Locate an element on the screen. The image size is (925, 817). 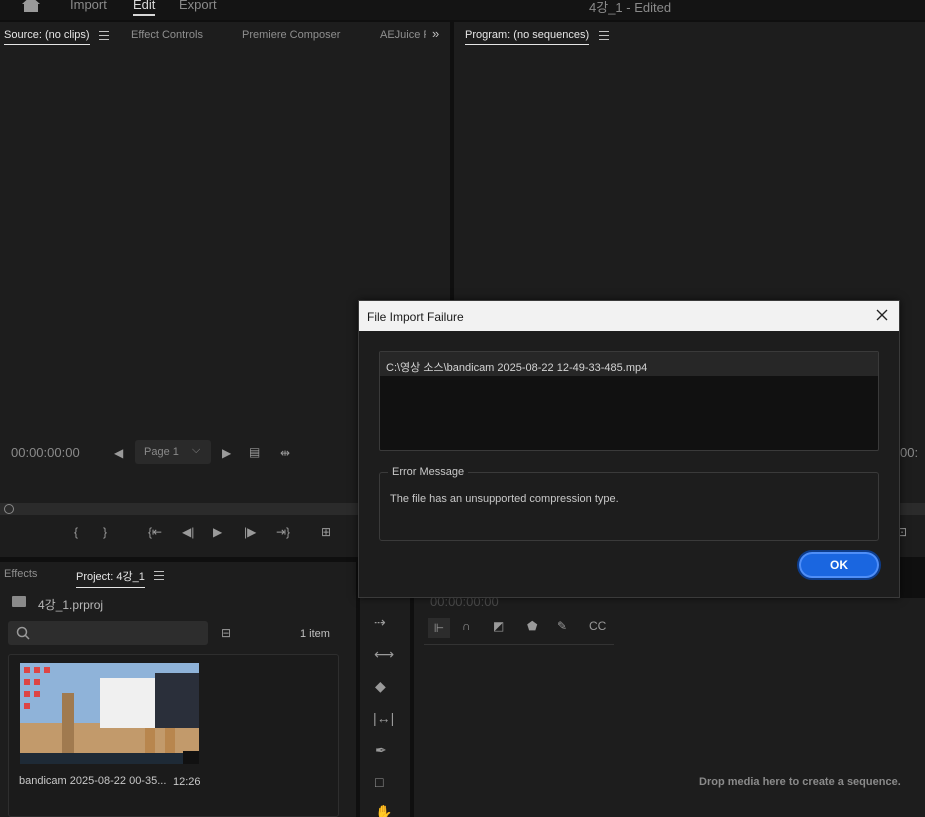
step-forward-icon: |▶ is located at coordinates (250, 532).